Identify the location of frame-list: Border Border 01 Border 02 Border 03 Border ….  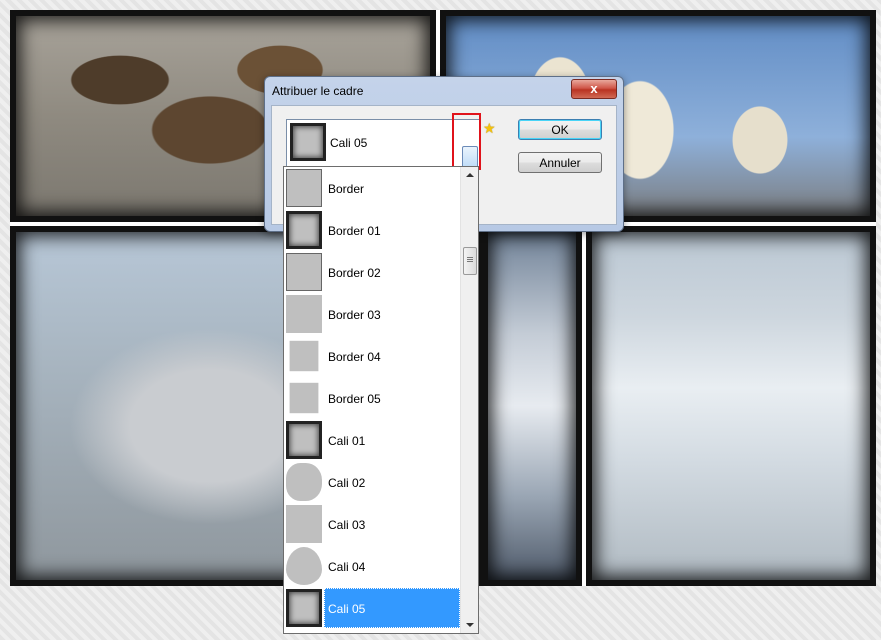
(372, 398).